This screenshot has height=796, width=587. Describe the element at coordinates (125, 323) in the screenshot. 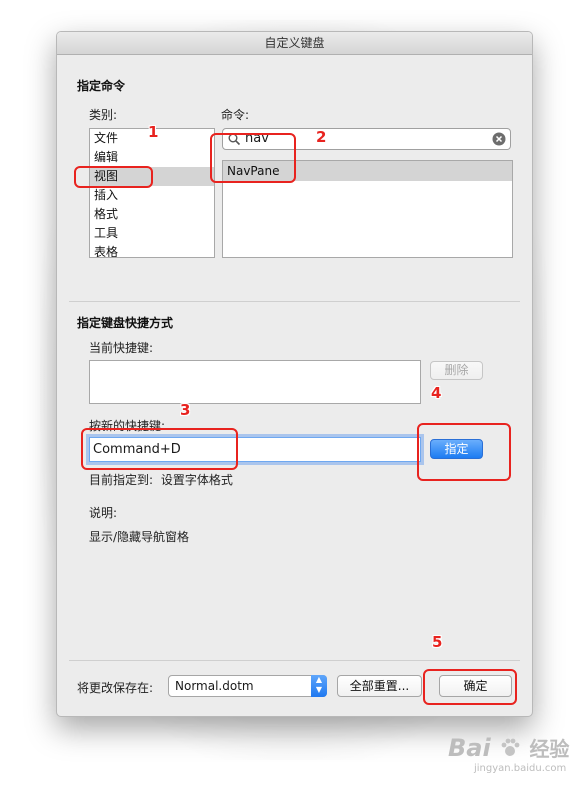

I see `assign-shortcut-title: 指定键盘快捷方式` at that location.